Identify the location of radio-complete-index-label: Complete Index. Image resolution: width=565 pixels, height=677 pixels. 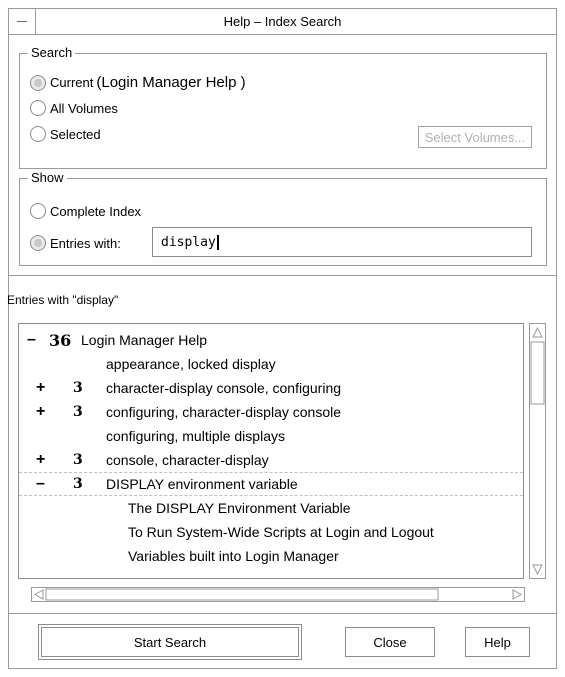
(96, 211).